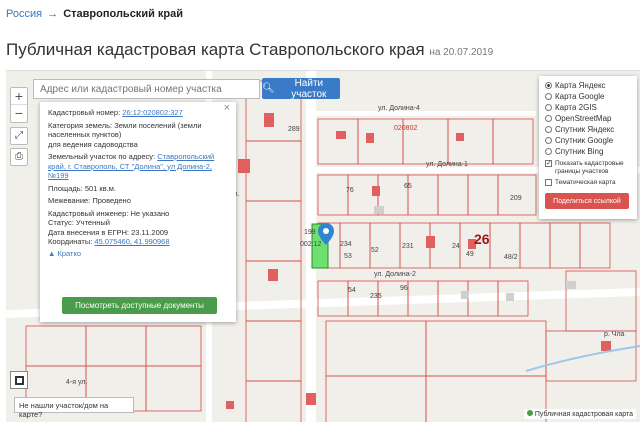 The width and height of the screenshot is (640, 422). What do you see at coordinates (69, 200) in the screenshot?
I see `survey-label: Межевание:` at bounding box center [69, 200].